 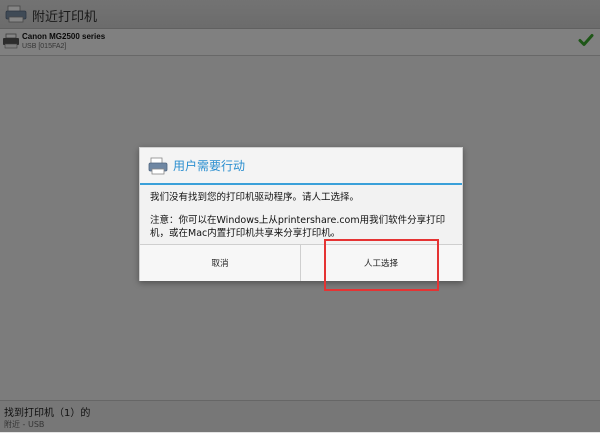 I want to click on dialog-header: 用户需要行动, so click(x=301, y=166).